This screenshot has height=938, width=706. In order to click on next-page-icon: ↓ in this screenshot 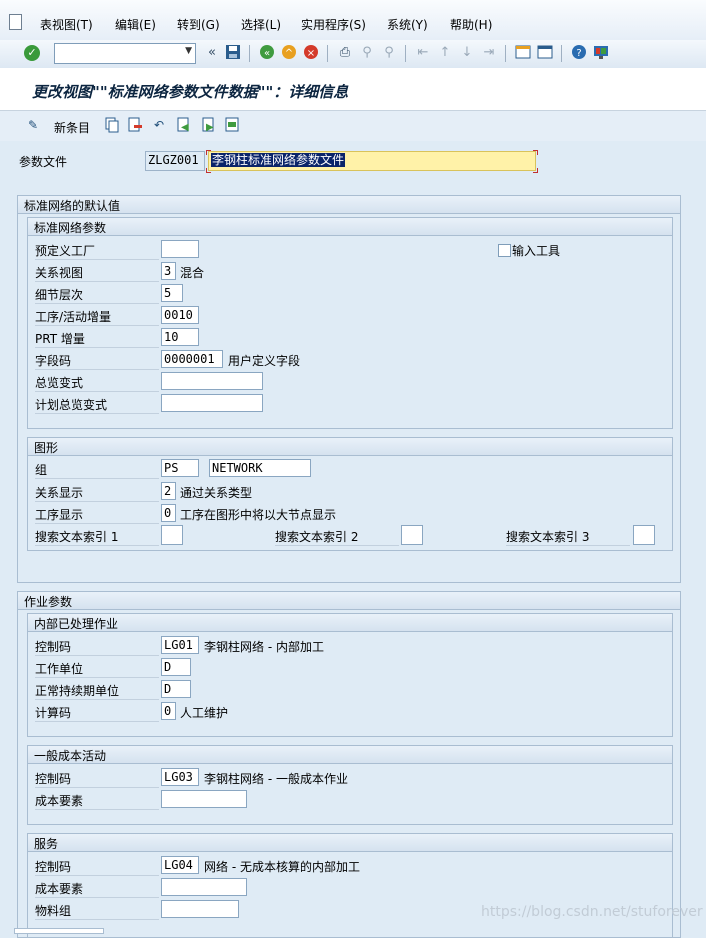, I will do `click(467, 53)`.